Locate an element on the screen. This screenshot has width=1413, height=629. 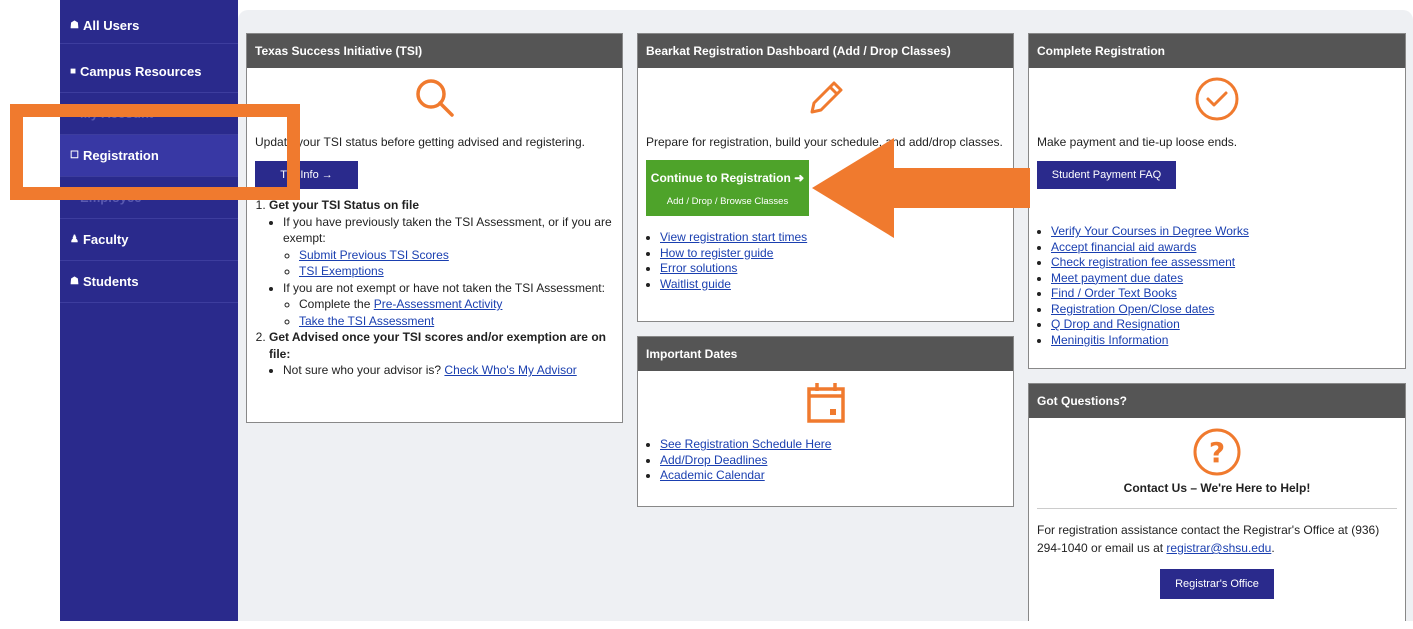
registration-schedule-link: See Registration Schedule Here is located at coordinates (745, 444).